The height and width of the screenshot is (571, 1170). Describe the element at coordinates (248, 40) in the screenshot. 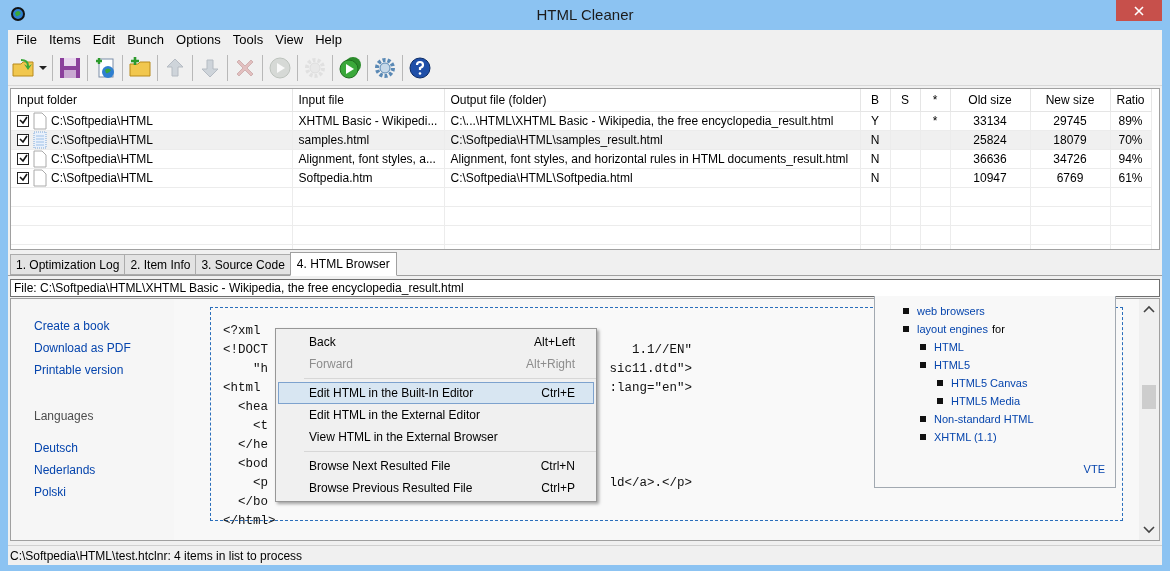

I see `menu-item: Tools` at that location.